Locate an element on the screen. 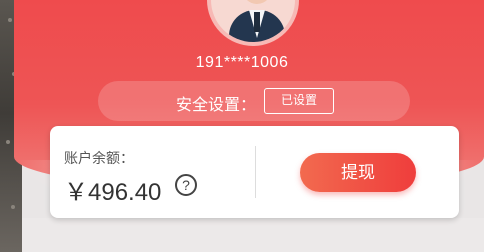  avatar-face is located at coordinates (257, 2).